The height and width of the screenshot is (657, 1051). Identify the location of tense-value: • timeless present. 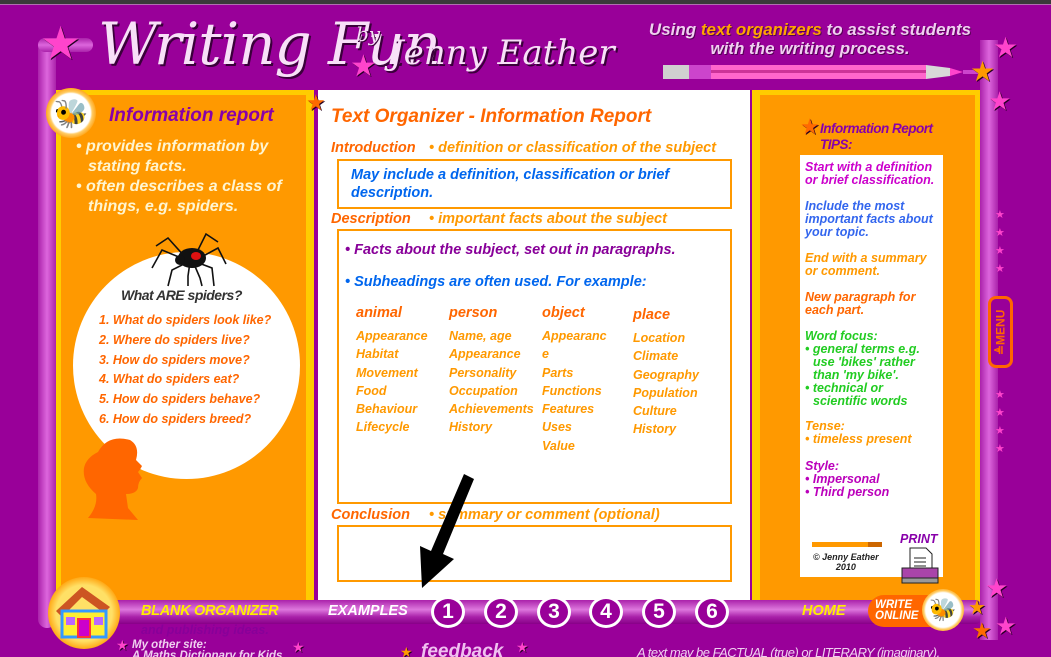
(858, 439).